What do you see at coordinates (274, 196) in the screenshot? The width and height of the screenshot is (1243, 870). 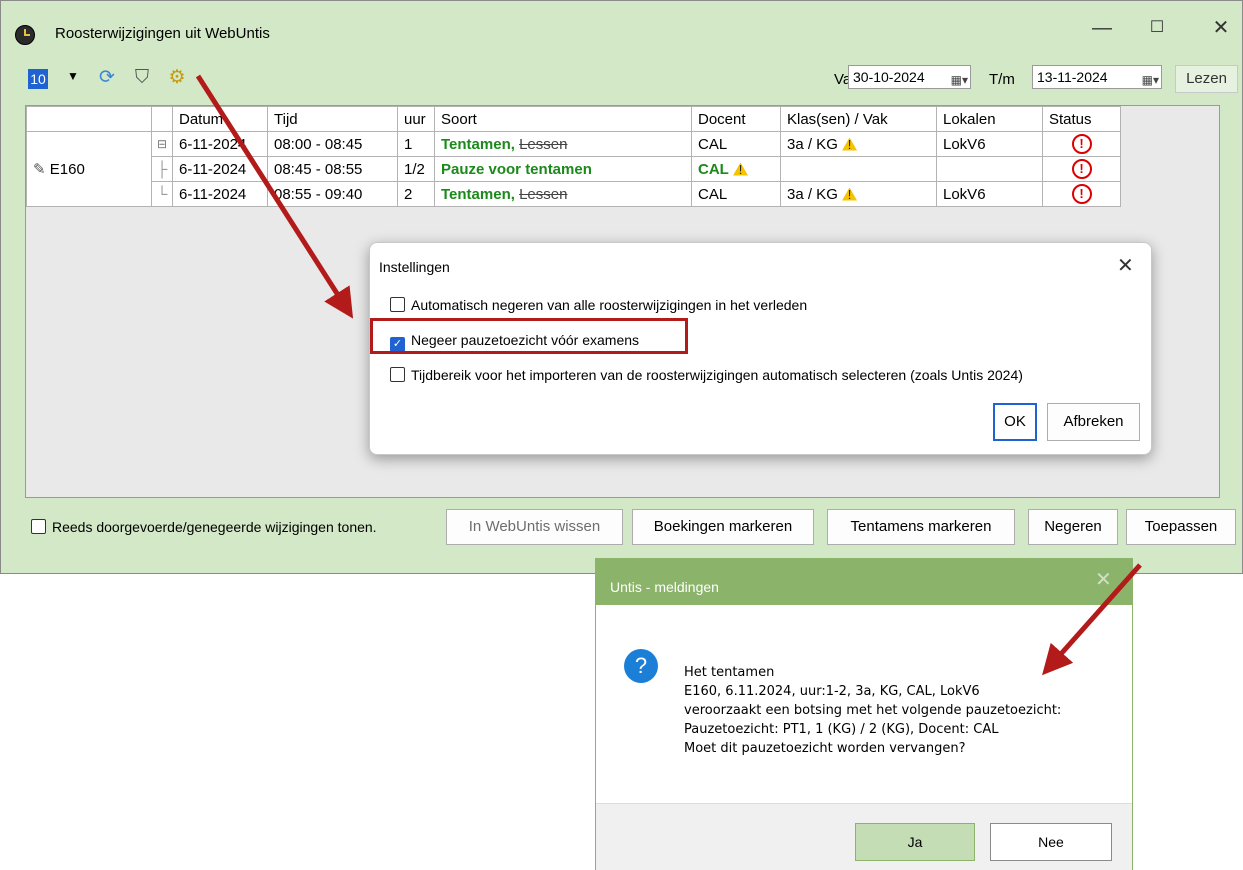 I see `arrow-to-setting` at bounding box center [274, 196].